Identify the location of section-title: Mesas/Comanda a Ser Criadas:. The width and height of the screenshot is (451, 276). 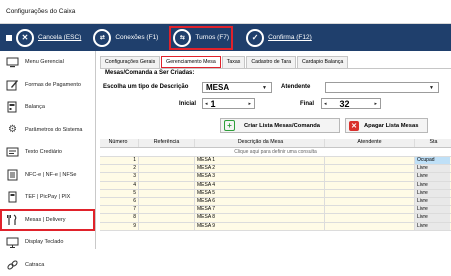
(149, 73).